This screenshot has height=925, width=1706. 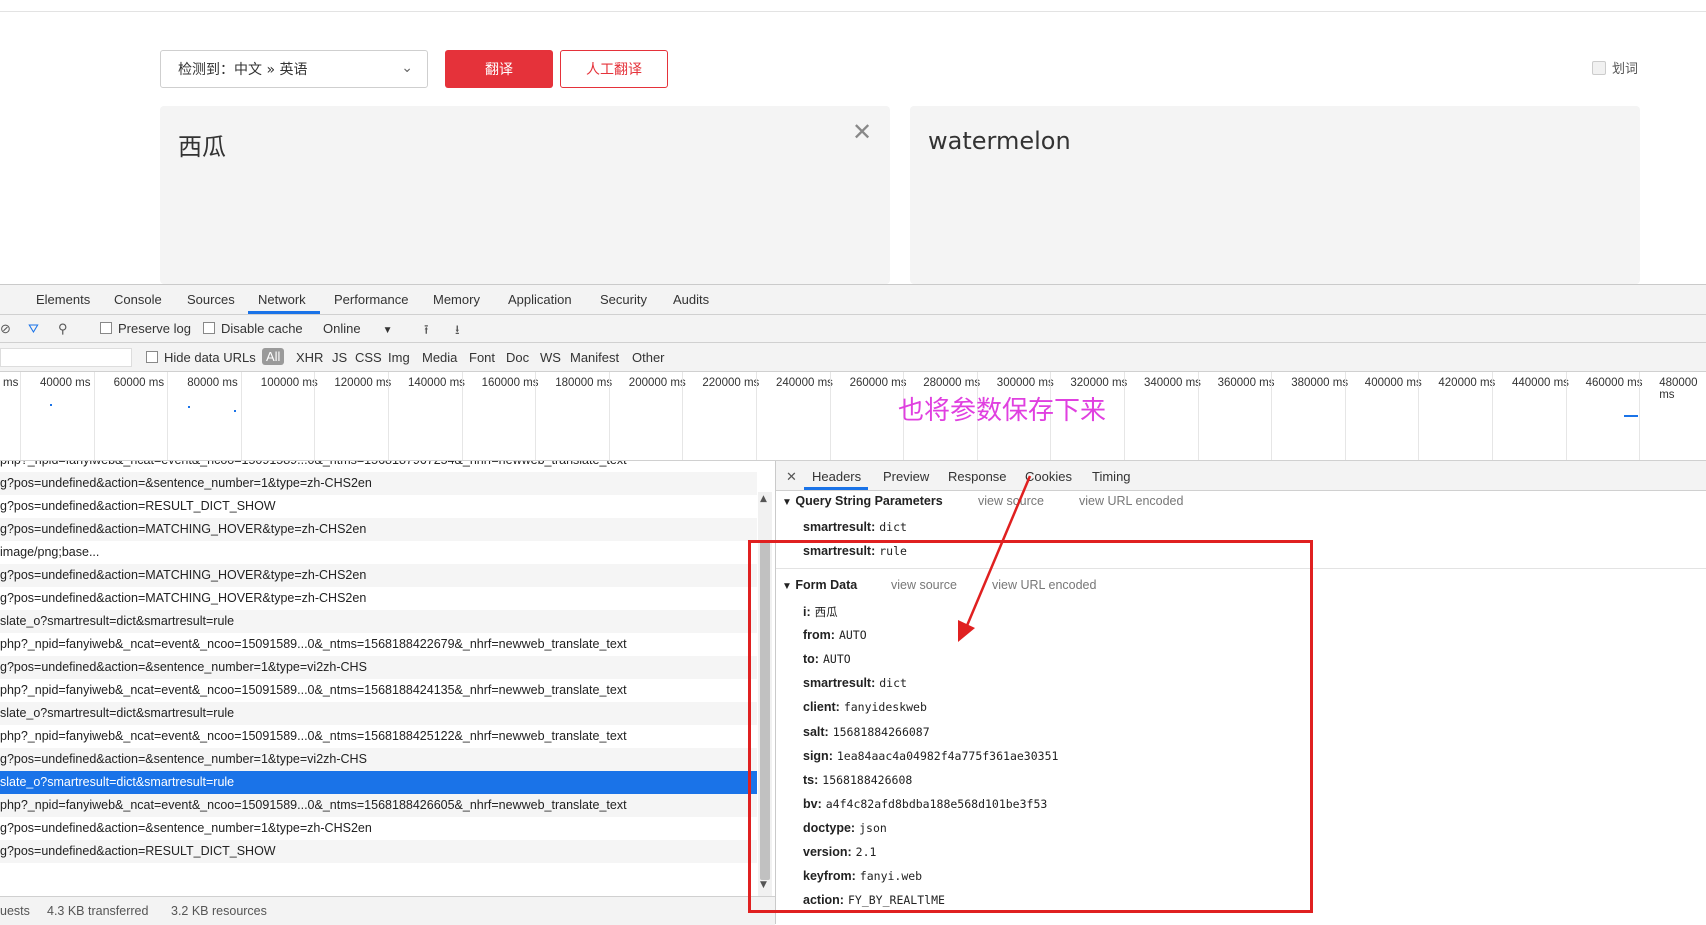 I want to click on preserve-log-option: Preserve log, so click(x=145, y=328).